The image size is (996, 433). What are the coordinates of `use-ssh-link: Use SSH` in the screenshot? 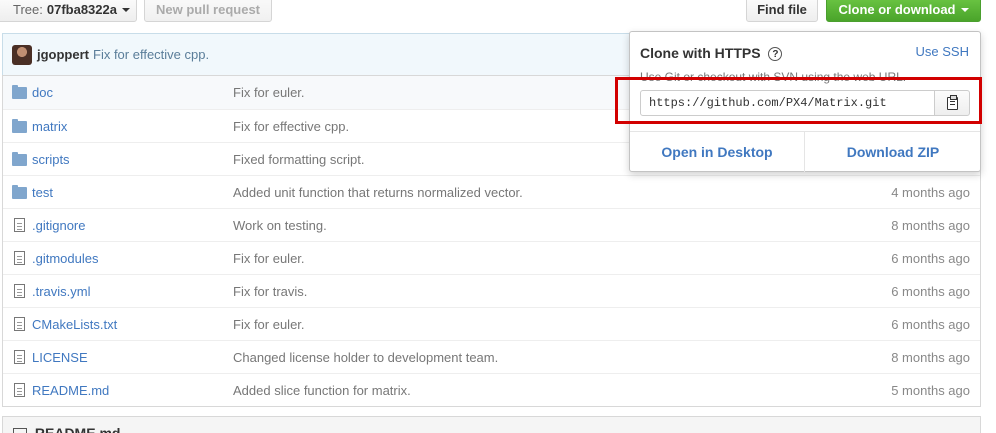 It's located at (942, 51).